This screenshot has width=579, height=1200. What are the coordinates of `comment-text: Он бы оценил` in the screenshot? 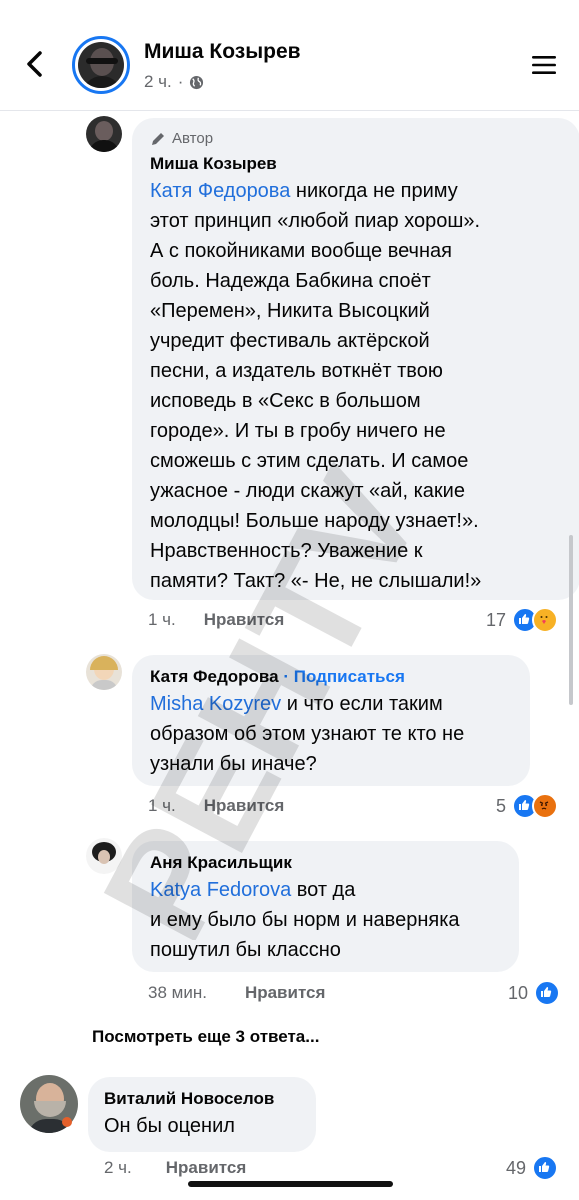 It's located at (169, 1126).